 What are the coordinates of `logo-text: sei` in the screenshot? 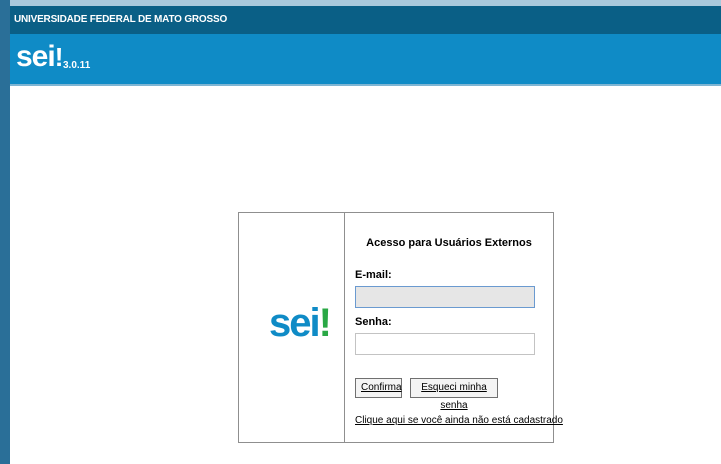 It's located at (36, 56).